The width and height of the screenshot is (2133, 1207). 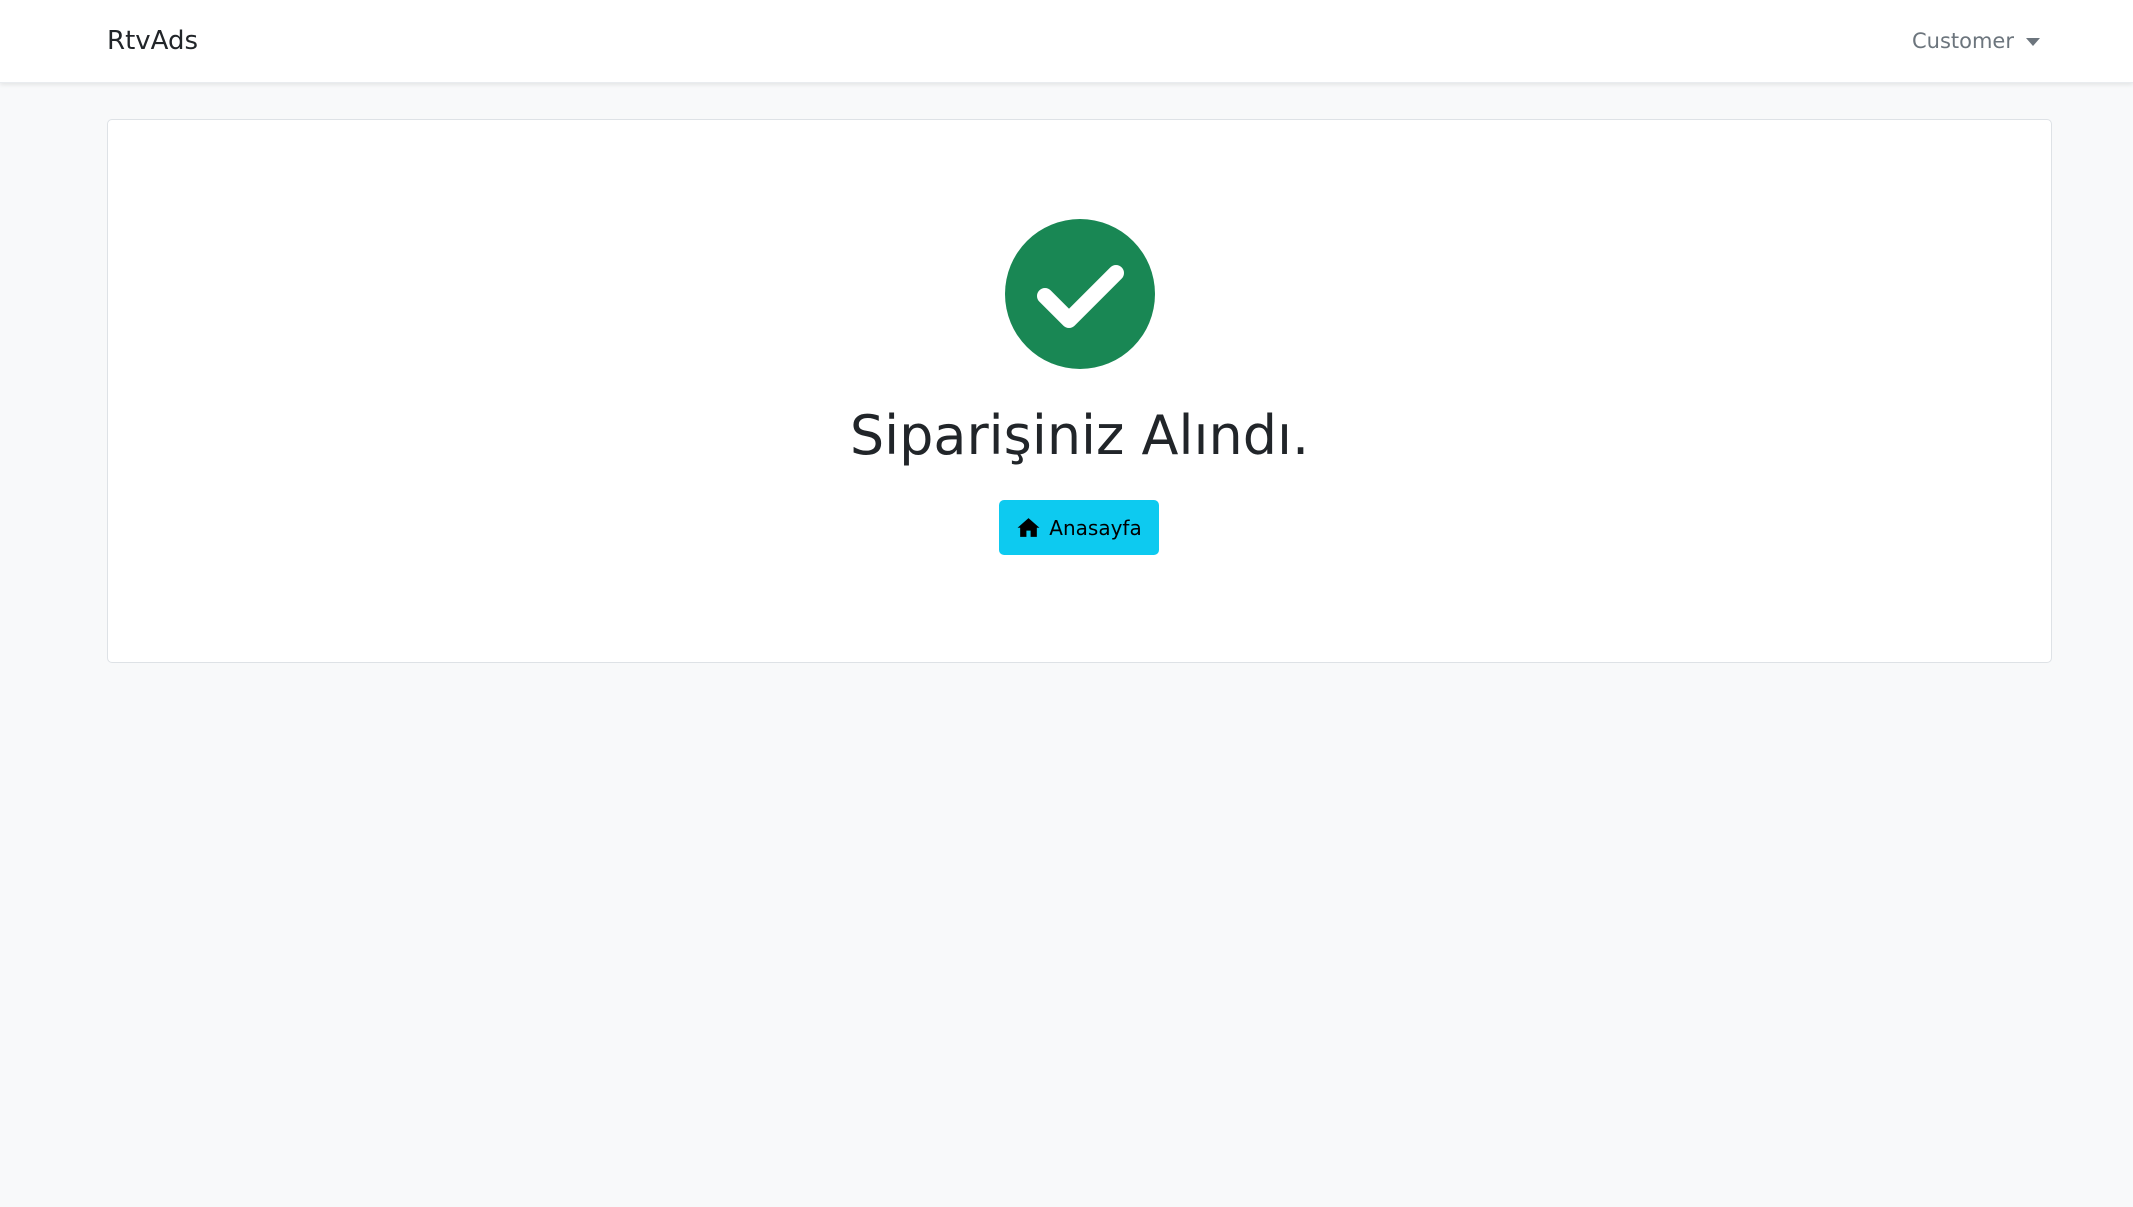 I want to click on customer-label: Customer, so click(x=1962, y=41).